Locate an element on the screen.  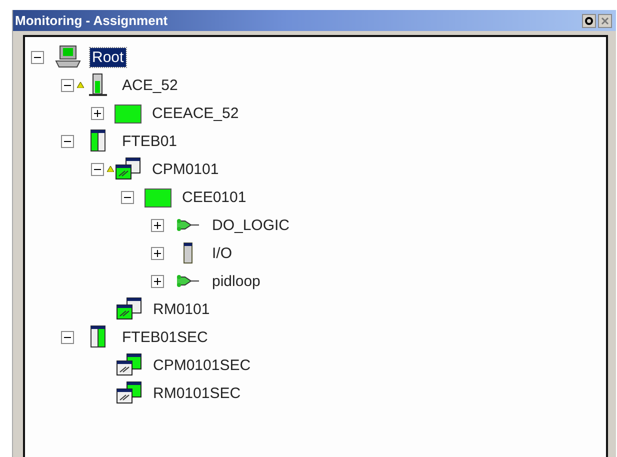
tree-item: CPM0101 is located at coordinates (185, 169).